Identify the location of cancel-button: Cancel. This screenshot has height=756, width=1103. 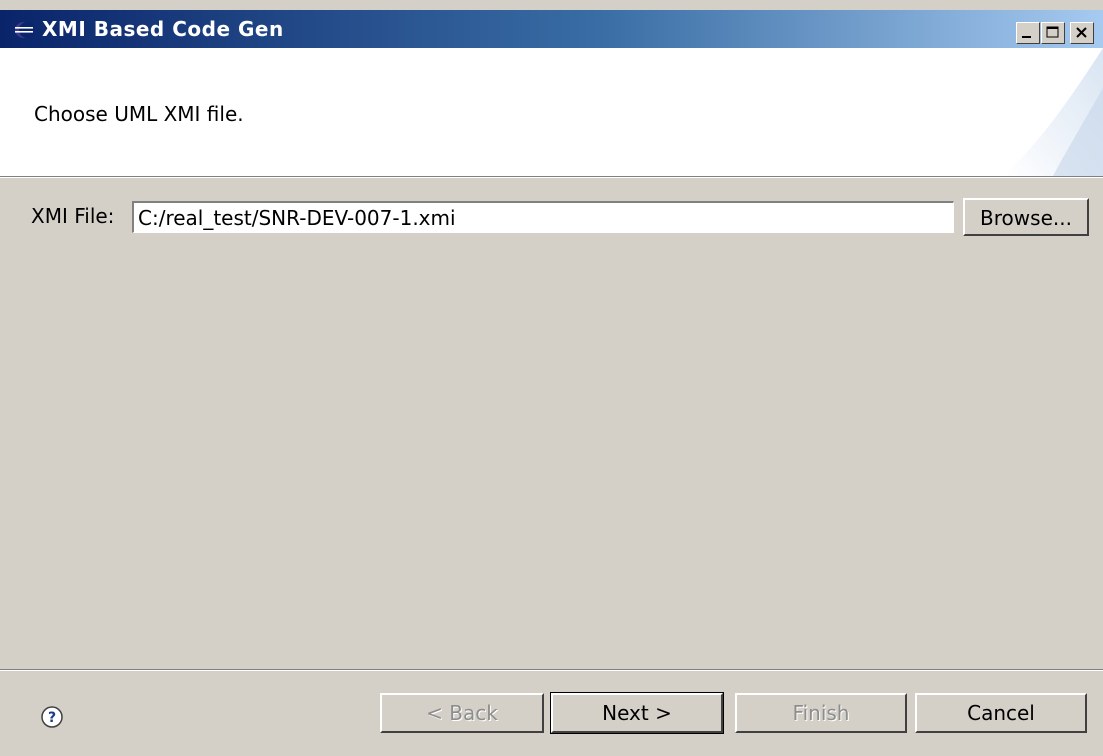
(1001, 713).